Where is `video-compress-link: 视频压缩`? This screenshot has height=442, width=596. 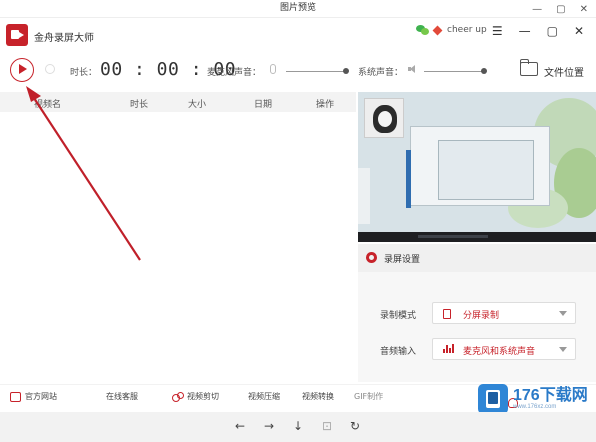 video-compress-link: 视频压缩 is located at coordinates (264, 396).